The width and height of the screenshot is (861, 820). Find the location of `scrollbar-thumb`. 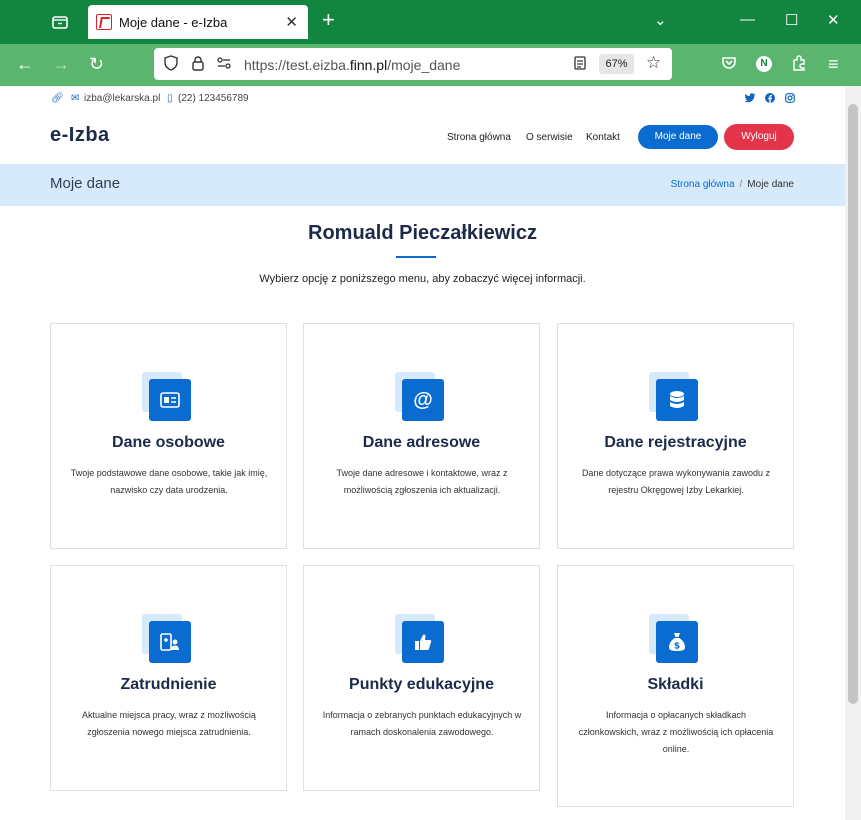

scrollbar-thumb is located at coordinates (853, 404).